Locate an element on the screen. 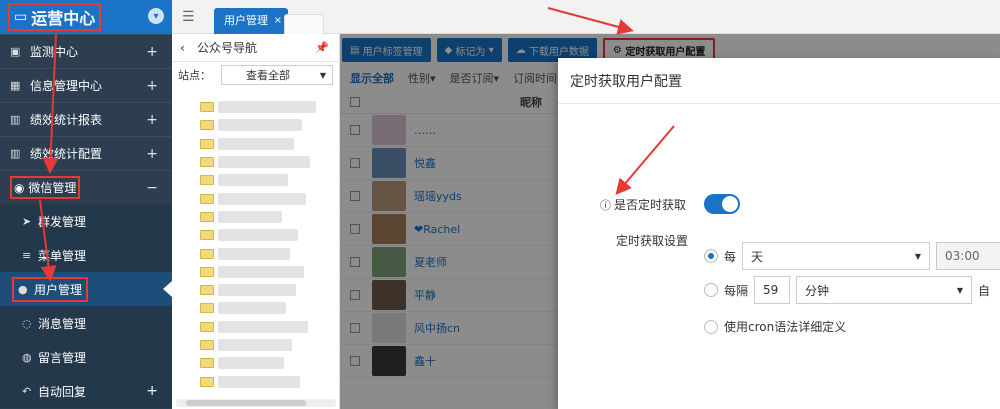 The width and height of the screenshot is (1000, 409). sidebar-item-wechat: ◉ 微信管理 − is located at coordinates (86, 187).